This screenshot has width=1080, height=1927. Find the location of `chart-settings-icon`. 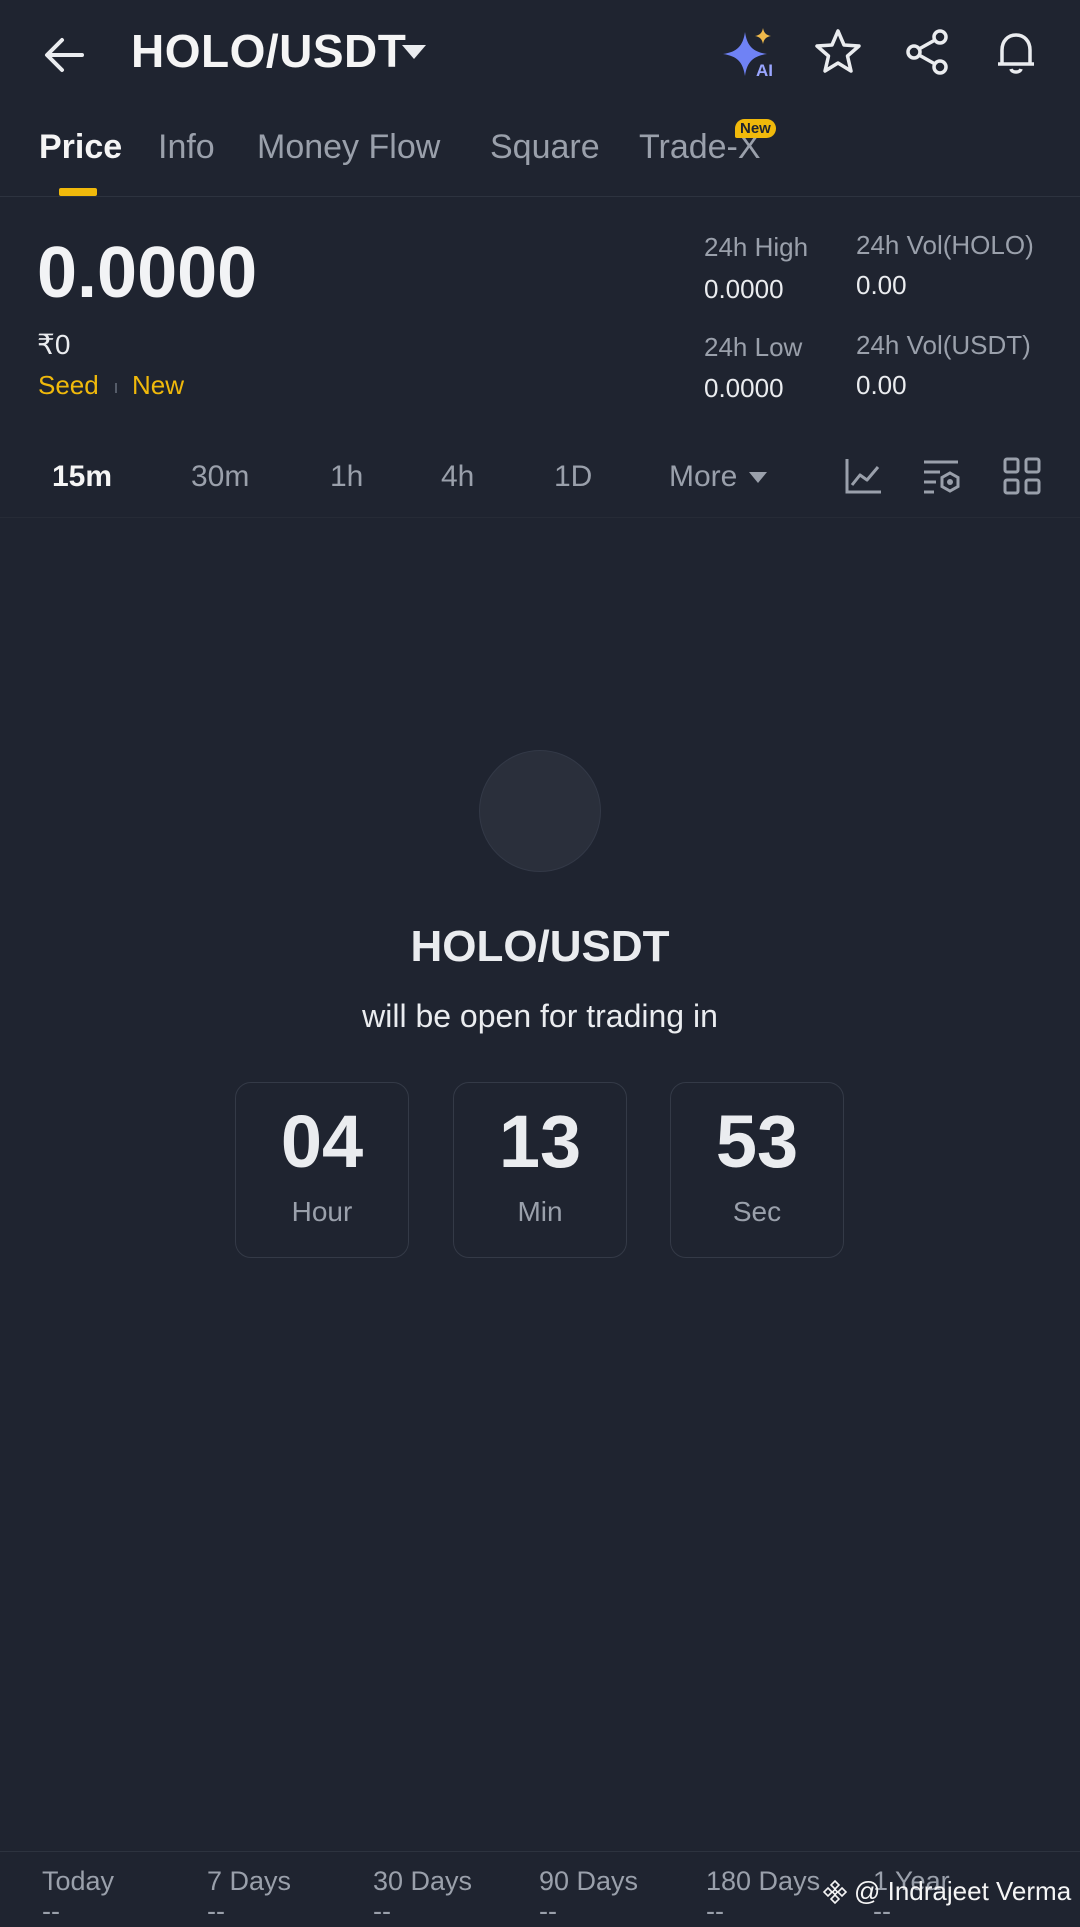

chart-settings-icon is located at coordinates (942, 477).